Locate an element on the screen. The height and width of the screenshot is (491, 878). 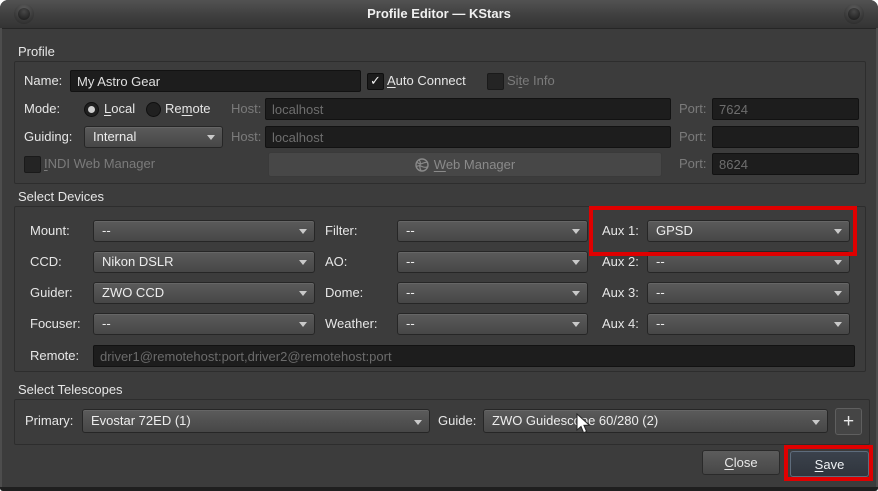
globe-icon is located at coordinates (422, 164).